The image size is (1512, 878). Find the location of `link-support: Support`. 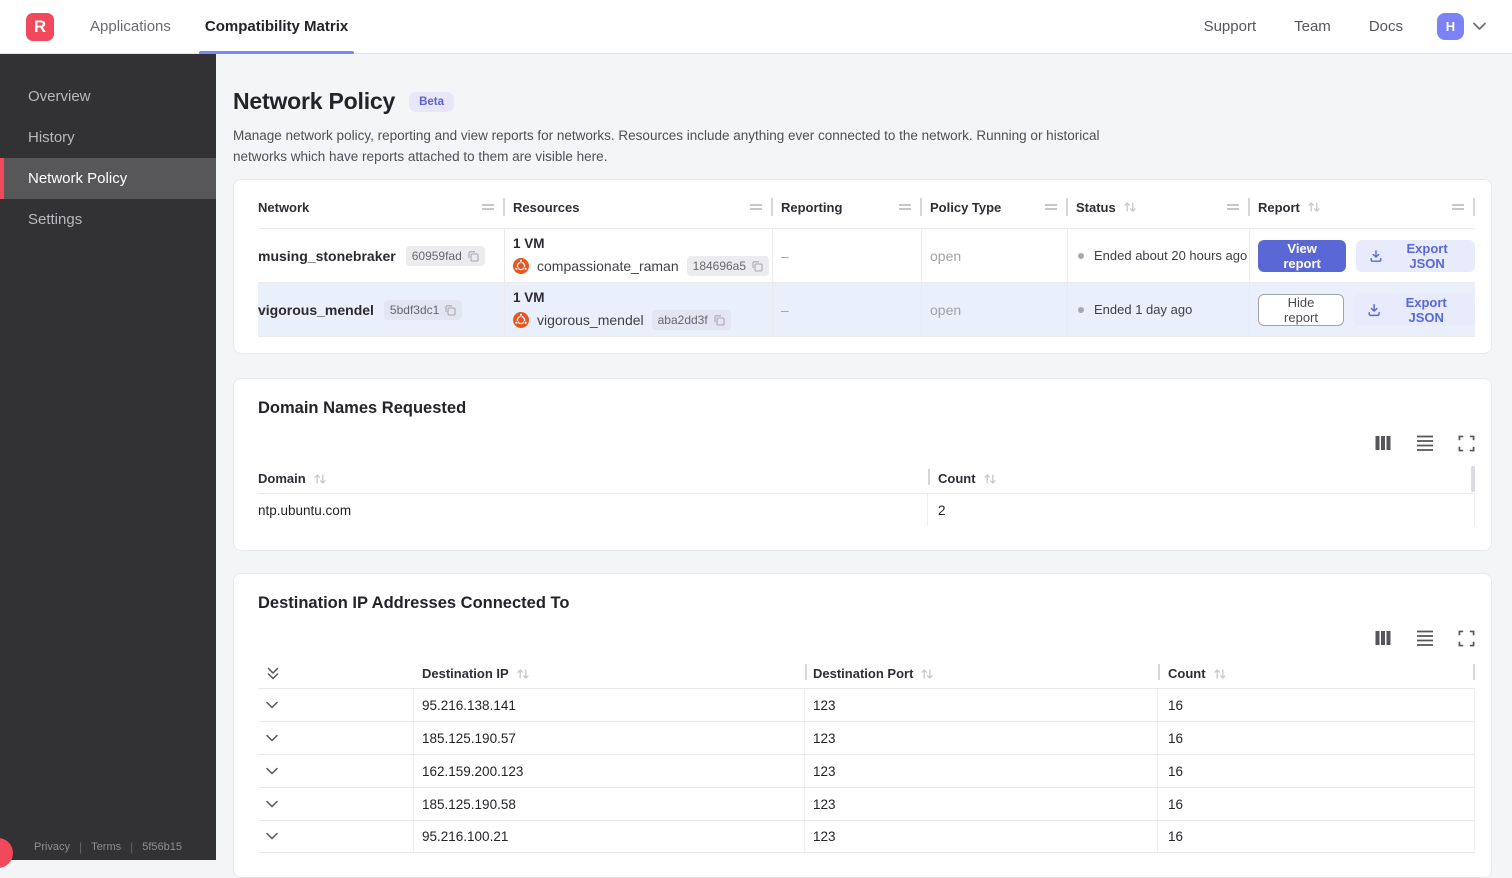

link-support: Support is located at coordinates (1230, 26).